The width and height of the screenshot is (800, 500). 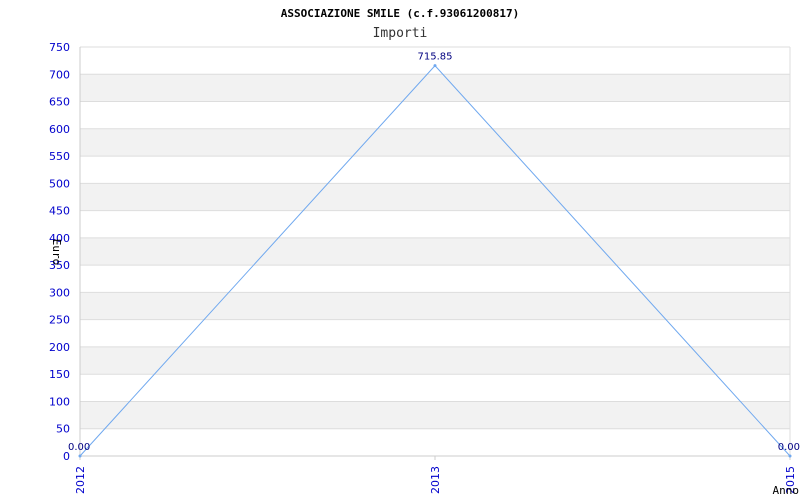 I want to click on data-label: 715.85, so click(x=435, y=57).